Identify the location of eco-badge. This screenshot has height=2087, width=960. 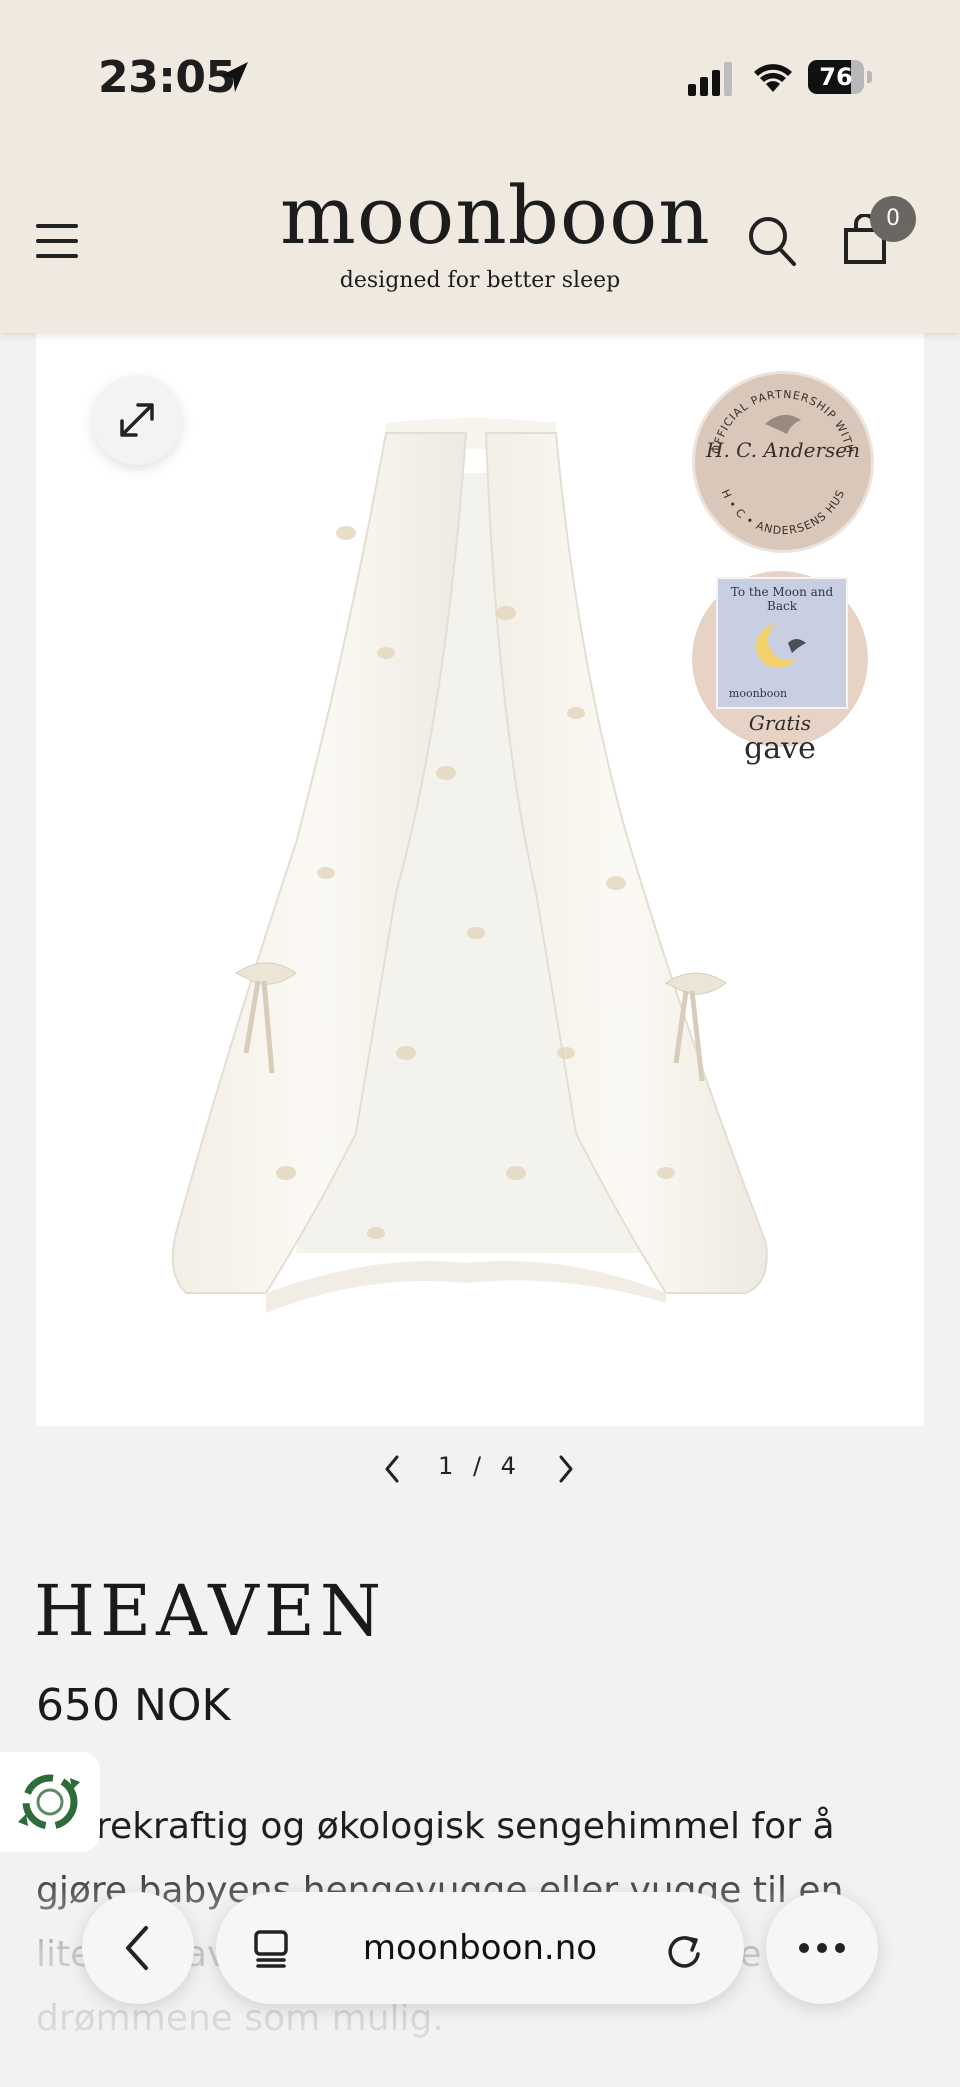
(50, 1802).